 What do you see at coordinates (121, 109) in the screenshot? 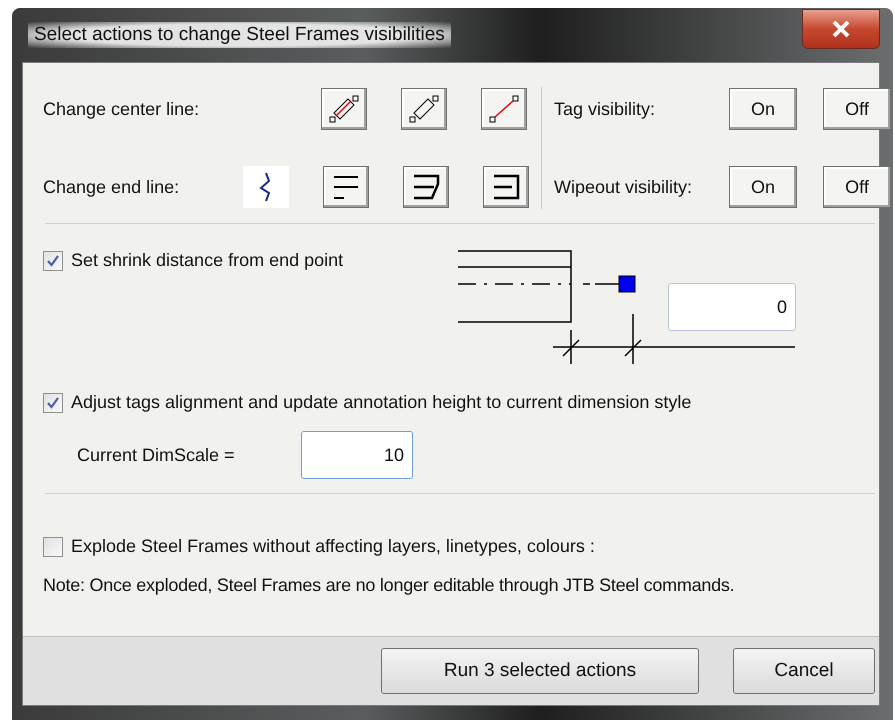
I see `center-line-label: Change center line:` at bounding box center [121, 109].